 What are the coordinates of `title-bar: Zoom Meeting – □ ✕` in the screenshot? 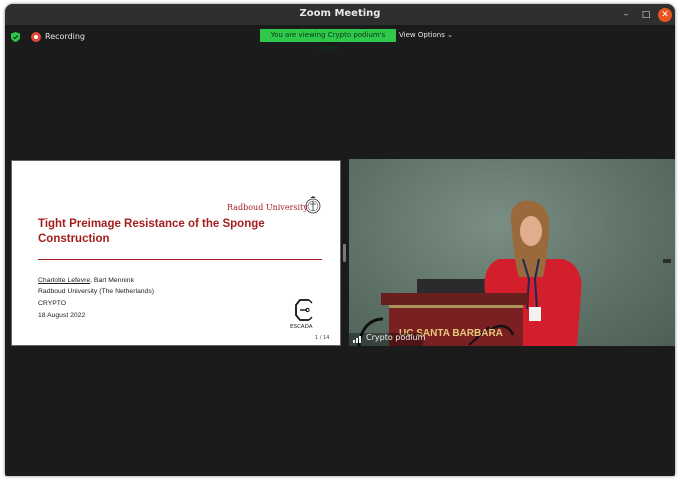 It's located at (340, 15).